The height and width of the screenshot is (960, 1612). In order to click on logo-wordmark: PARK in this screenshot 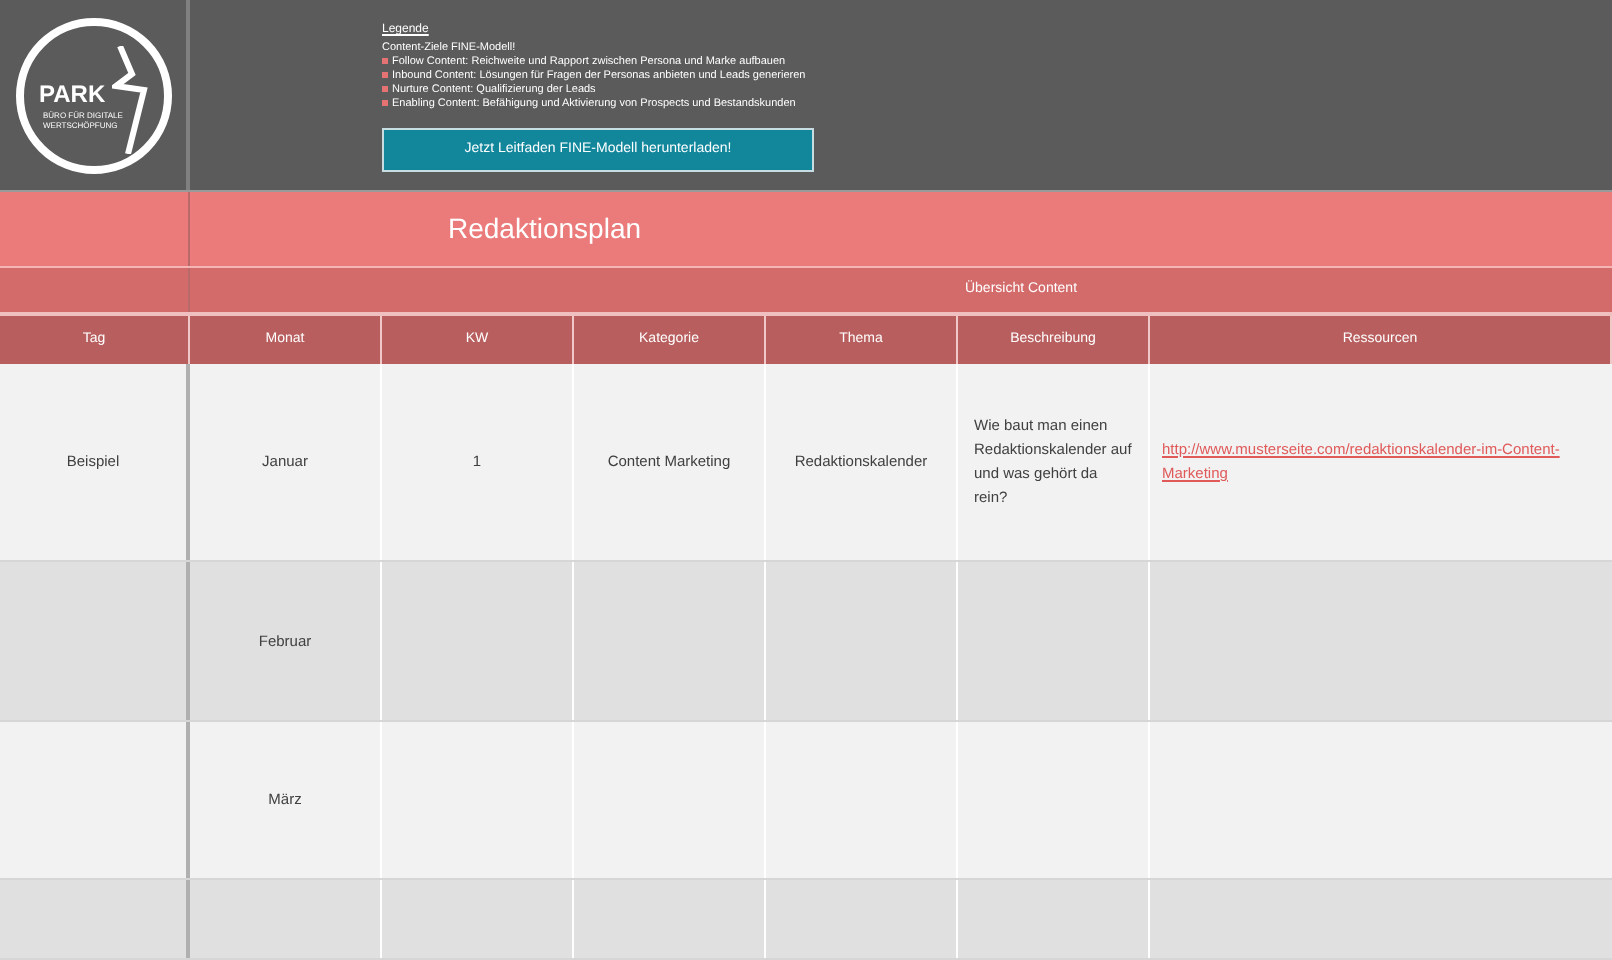, I will do `click(72, 93)`.